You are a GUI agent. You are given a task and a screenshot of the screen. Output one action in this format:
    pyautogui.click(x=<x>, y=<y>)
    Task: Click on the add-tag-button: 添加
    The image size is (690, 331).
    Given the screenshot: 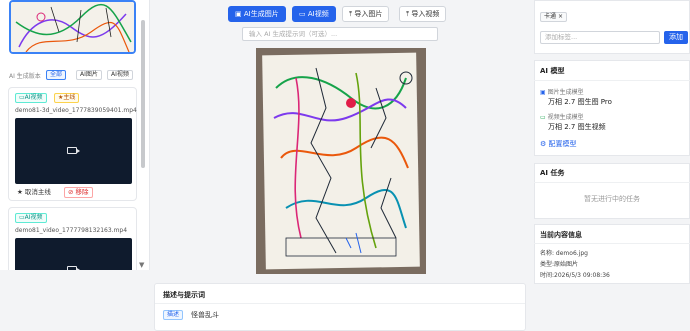 What is the action you would take?
    pyautogui.click(x=676, y=37)
    